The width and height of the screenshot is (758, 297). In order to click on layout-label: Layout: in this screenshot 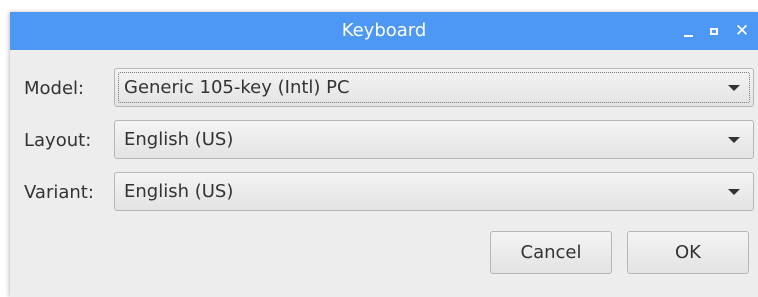, I will do `click(58, 140)`.